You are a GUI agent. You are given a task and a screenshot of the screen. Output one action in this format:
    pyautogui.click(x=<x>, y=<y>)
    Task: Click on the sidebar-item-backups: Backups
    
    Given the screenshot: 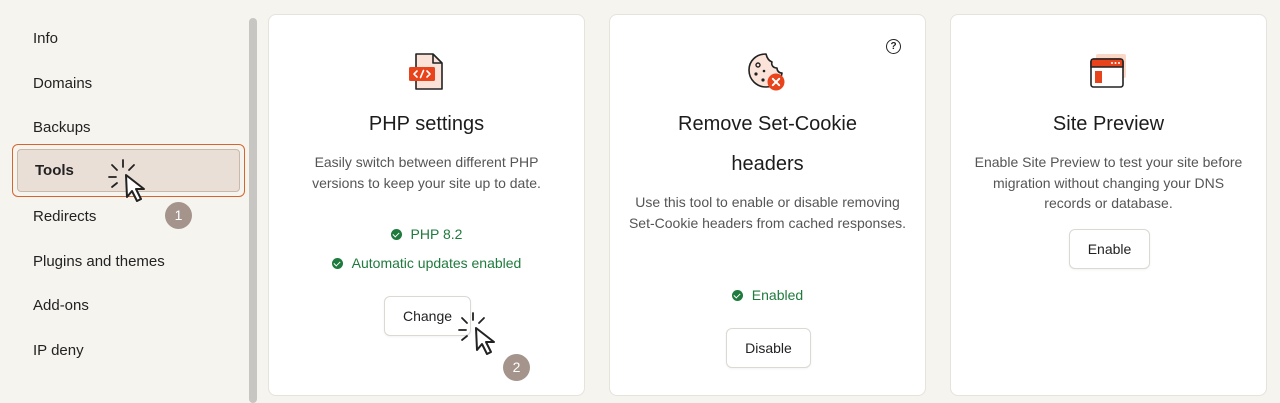 What is the action you would take?
    pyautogui.click(x=62, y=127)
    